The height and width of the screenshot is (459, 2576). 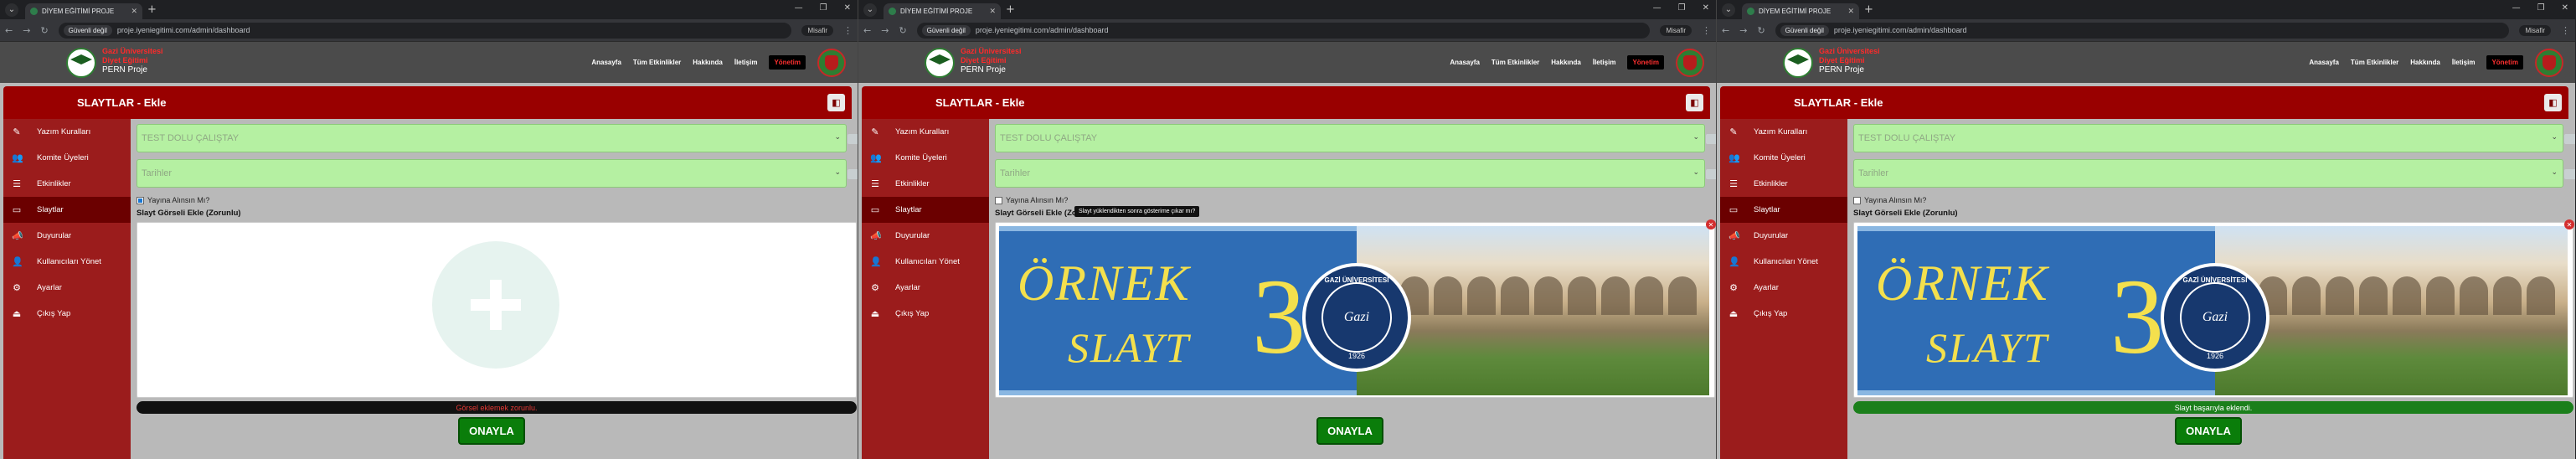 What do you see at coordinates (2569, 224) in the screenshot?
I see `remove-image-icon: ✕` at bounding box center [2569, 224].